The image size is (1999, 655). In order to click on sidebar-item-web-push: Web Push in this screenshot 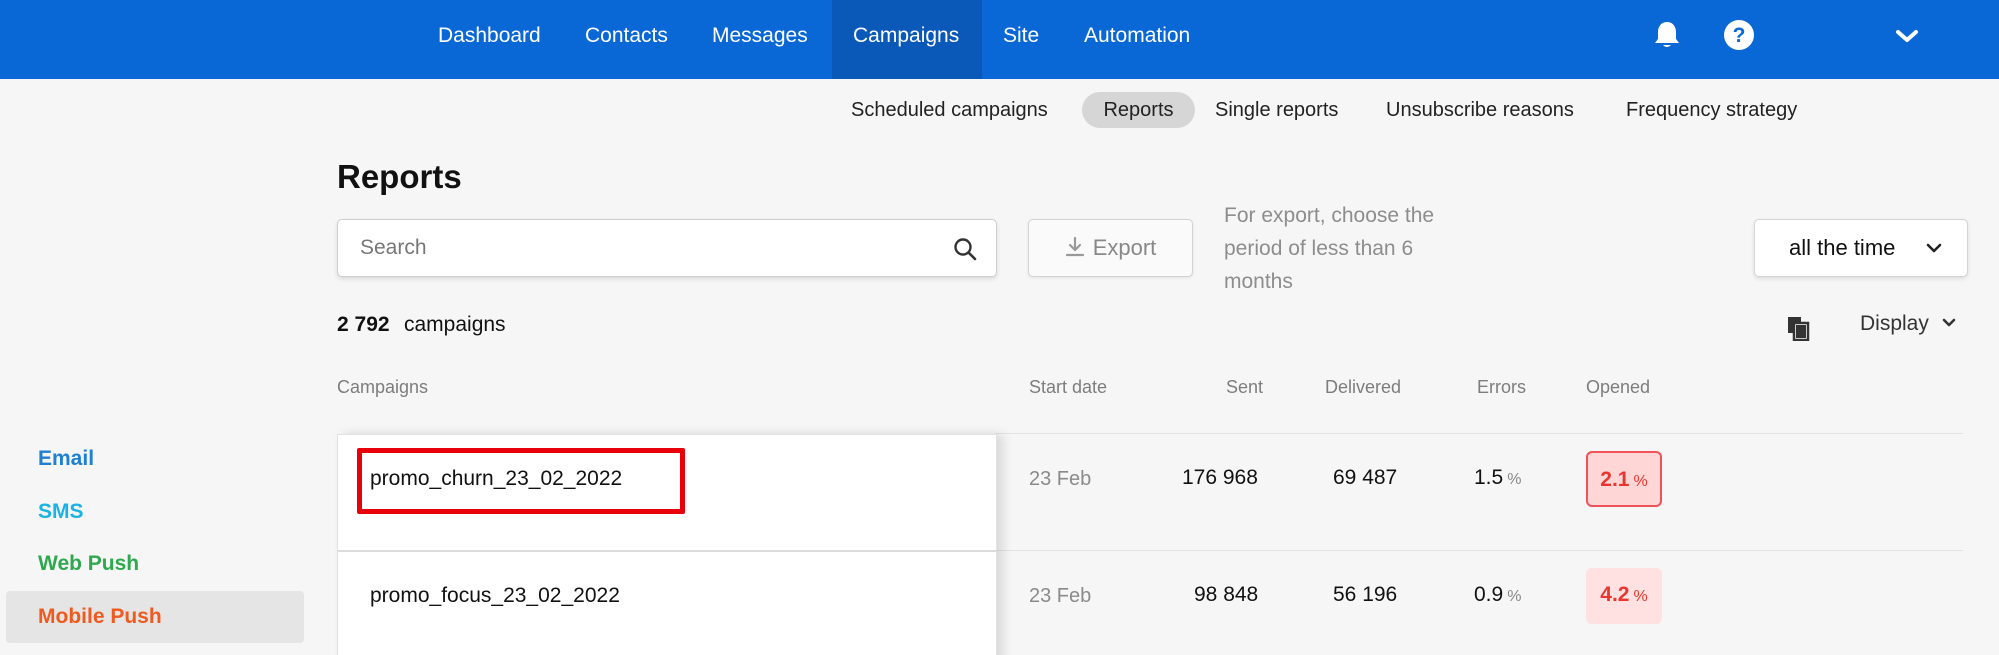, I will do `click(155, 564)`.